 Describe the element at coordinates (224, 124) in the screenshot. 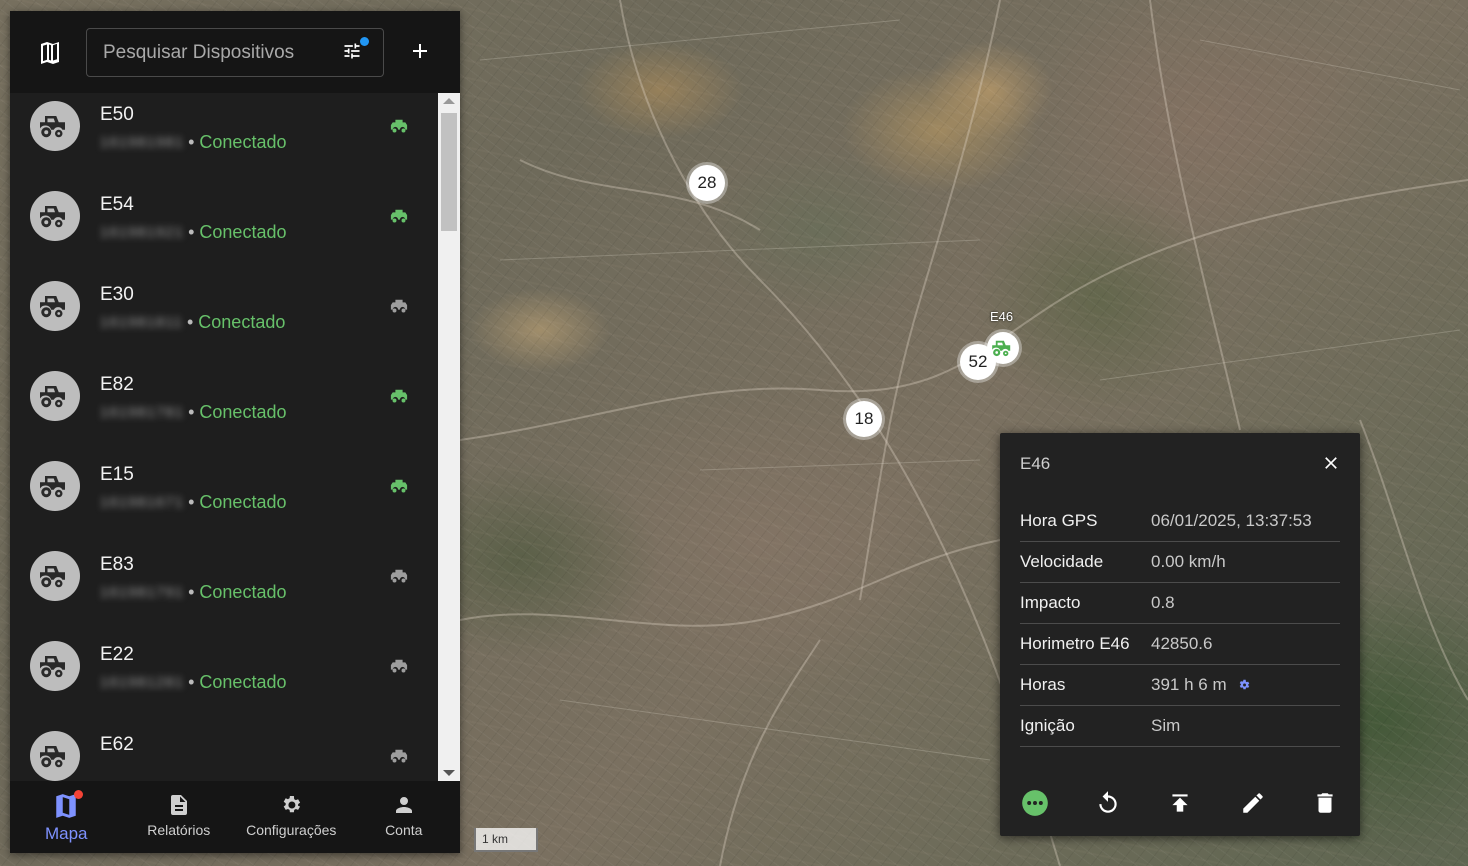

I see `device-row: E50 161981981 • Conectado` at that location.